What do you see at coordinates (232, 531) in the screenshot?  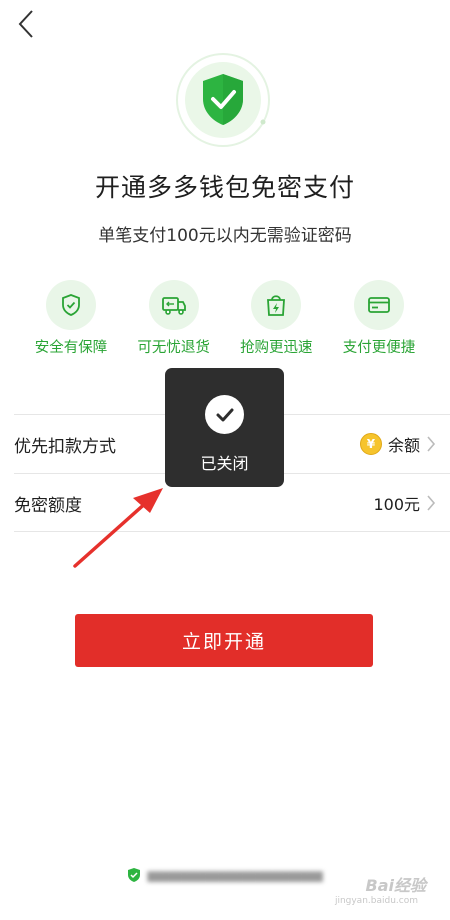 I see `divider` at bounding box center [232, 531].